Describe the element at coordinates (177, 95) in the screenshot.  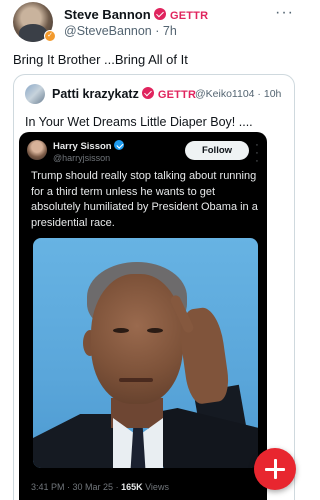
I see `quote-source-tag: GETTR` at that location.